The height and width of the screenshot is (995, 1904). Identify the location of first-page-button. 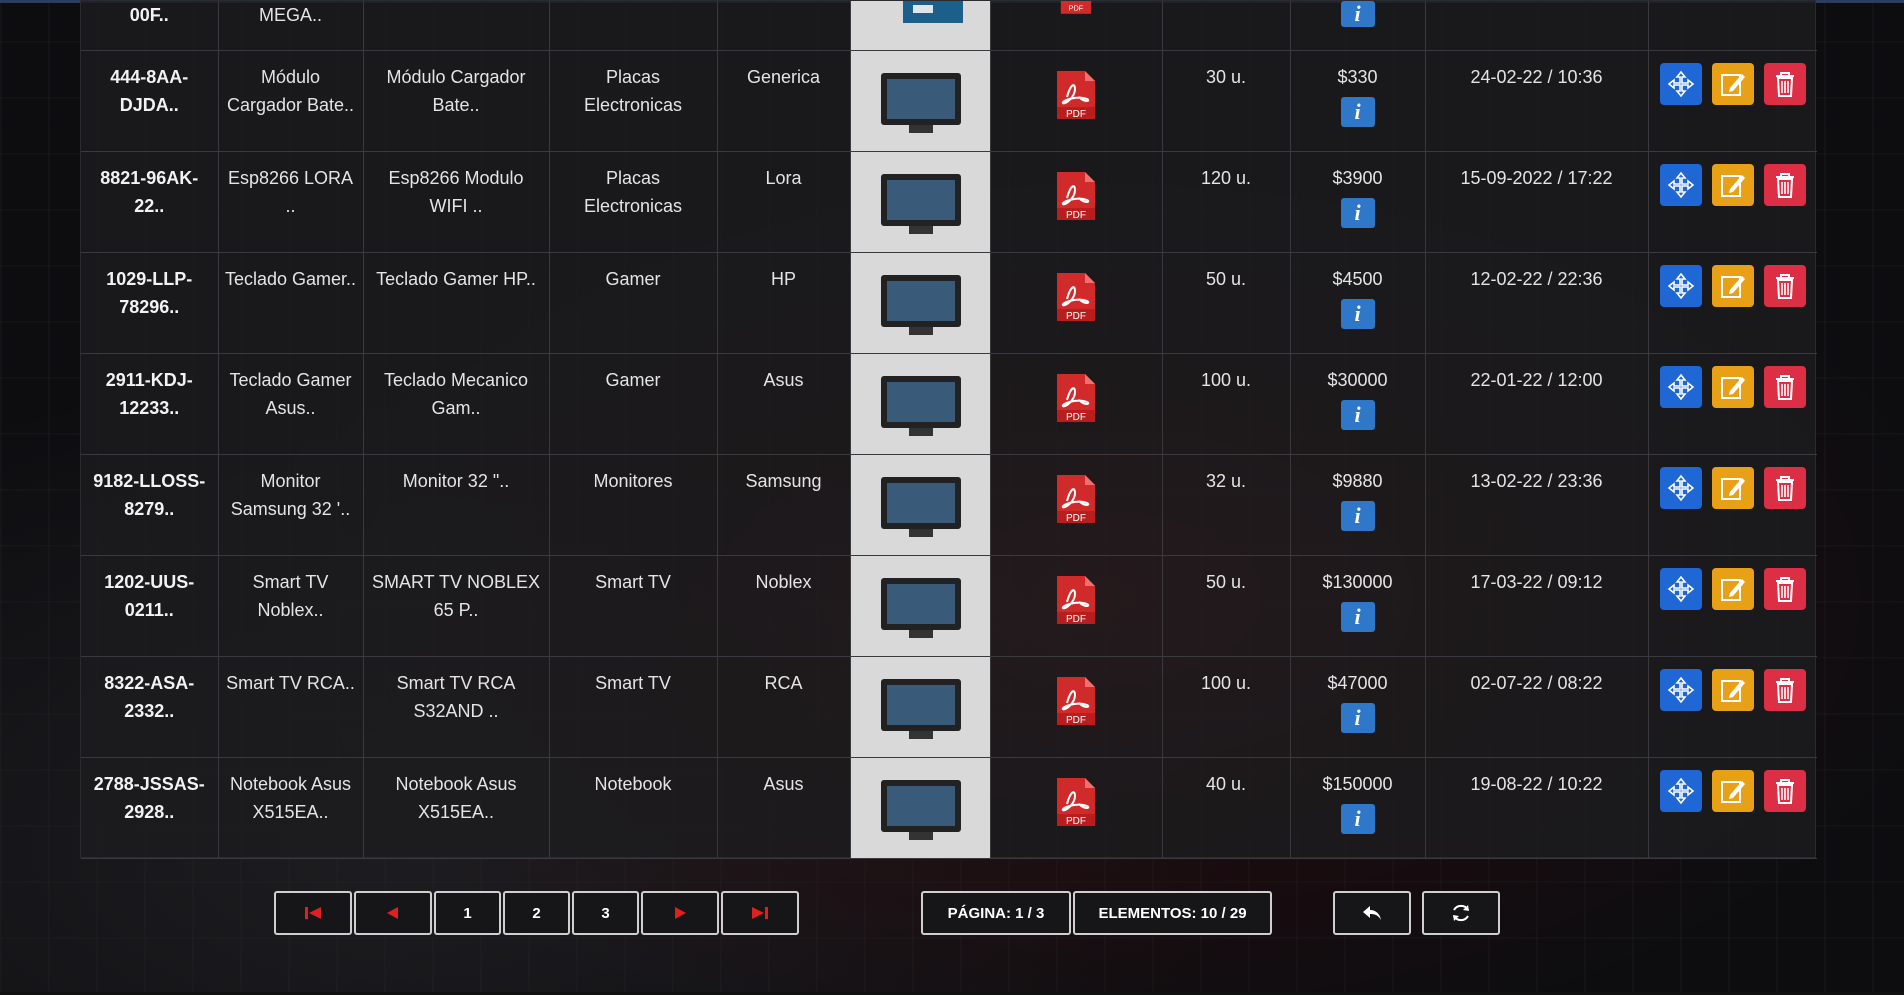
(313, 913).